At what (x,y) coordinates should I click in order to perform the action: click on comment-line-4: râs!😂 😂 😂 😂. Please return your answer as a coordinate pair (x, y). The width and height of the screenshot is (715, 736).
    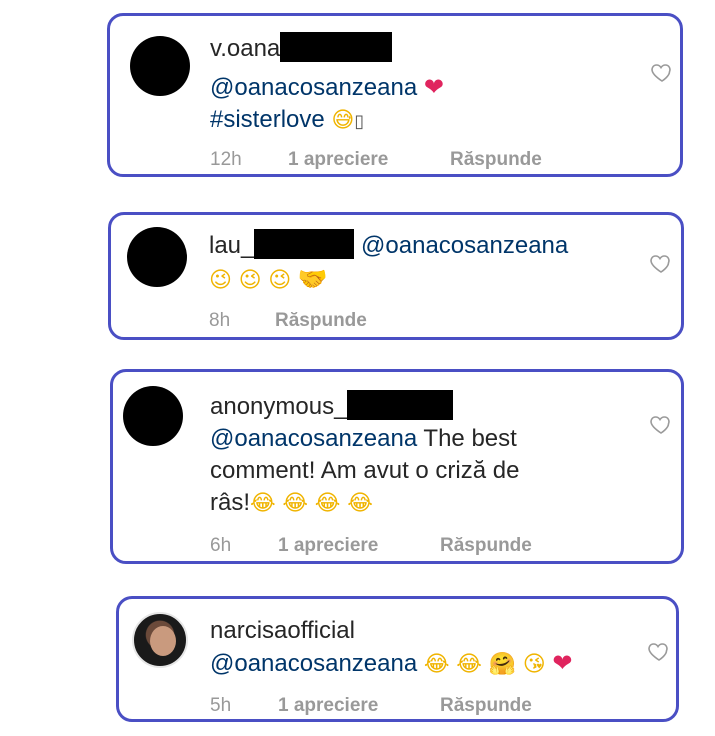
    Looking at the image, I should click on (291, 503).